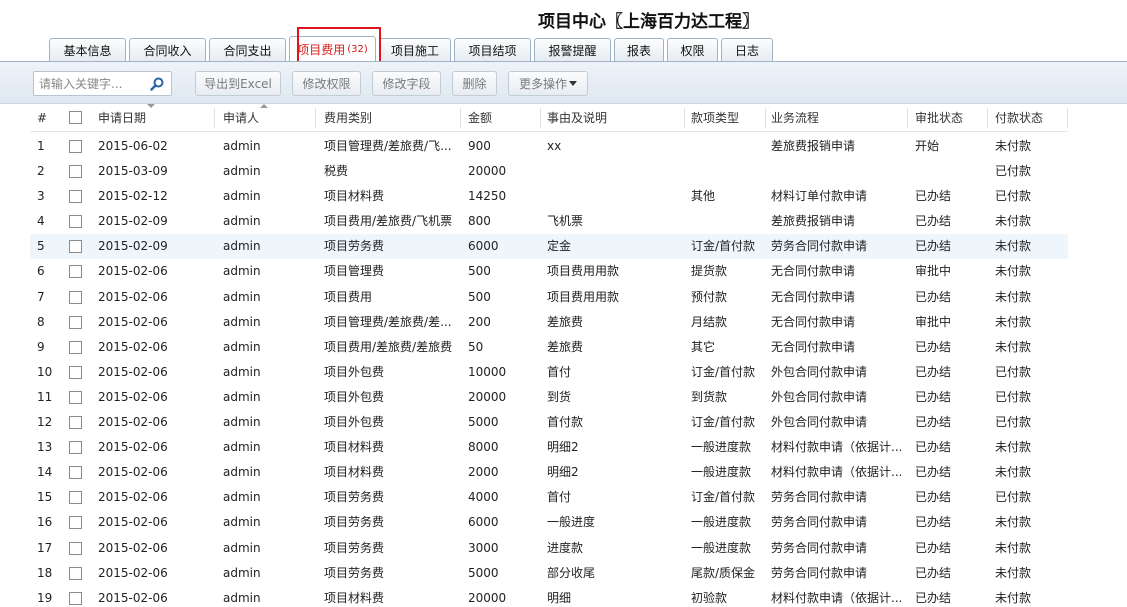  What do you see at coordinates (263, 118) in the screenshot?
I see `column-header-applicant: 申请人` at bounding box center [263, 118].